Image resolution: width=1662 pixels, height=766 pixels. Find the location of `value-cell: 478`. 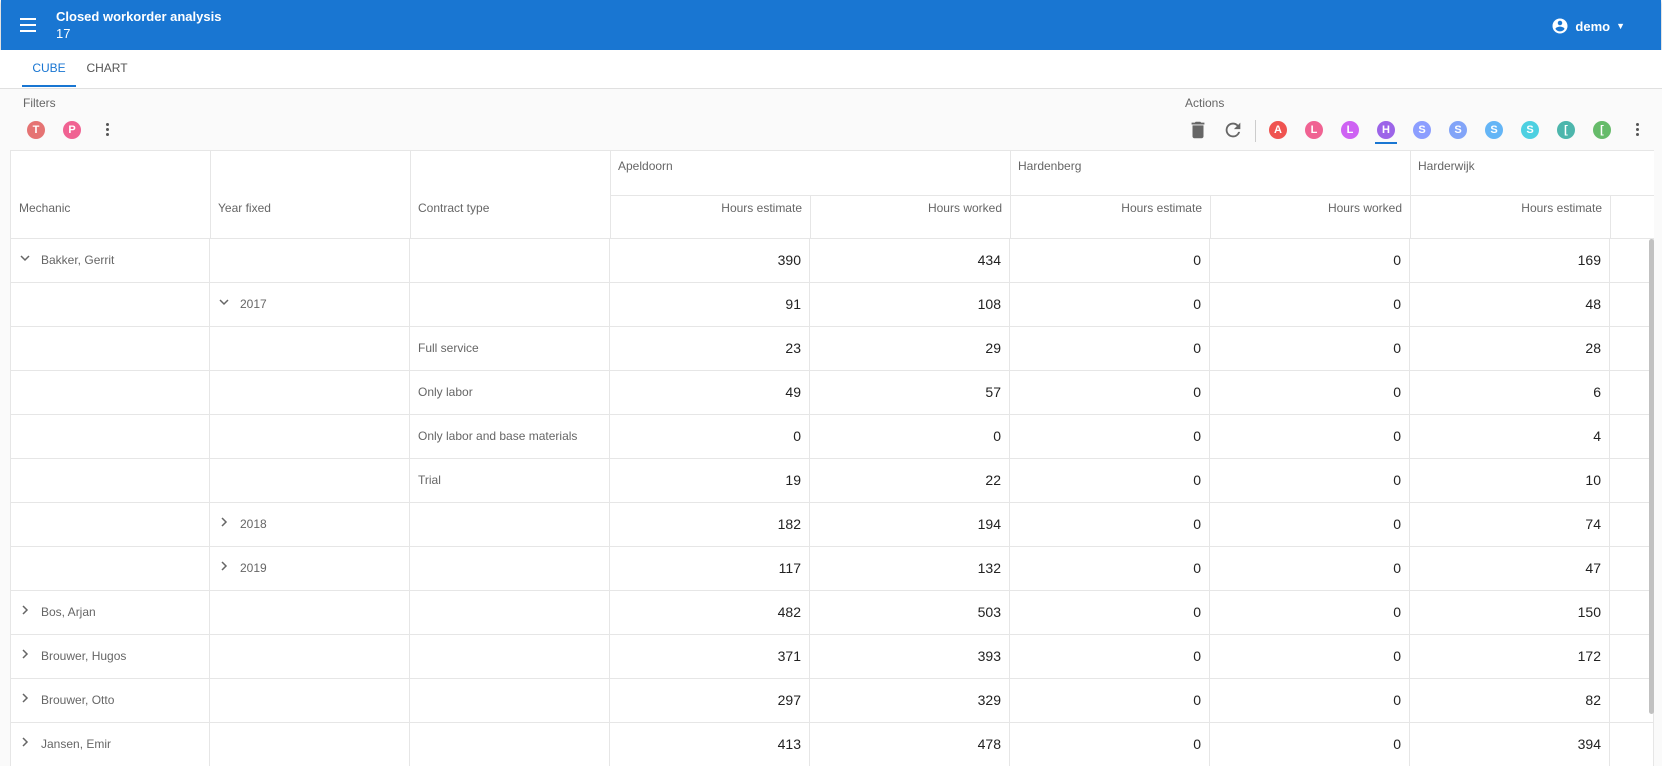

value-cell: 478 is located at coordinates (910, 744).